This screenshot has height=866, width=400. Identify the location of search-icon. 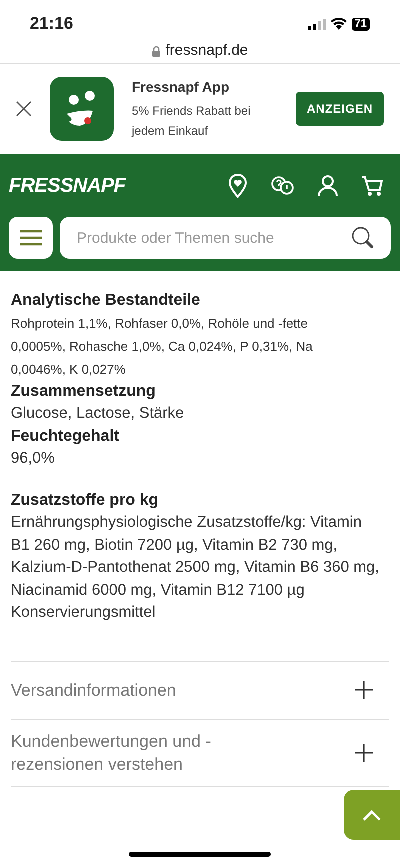
(363, 238).